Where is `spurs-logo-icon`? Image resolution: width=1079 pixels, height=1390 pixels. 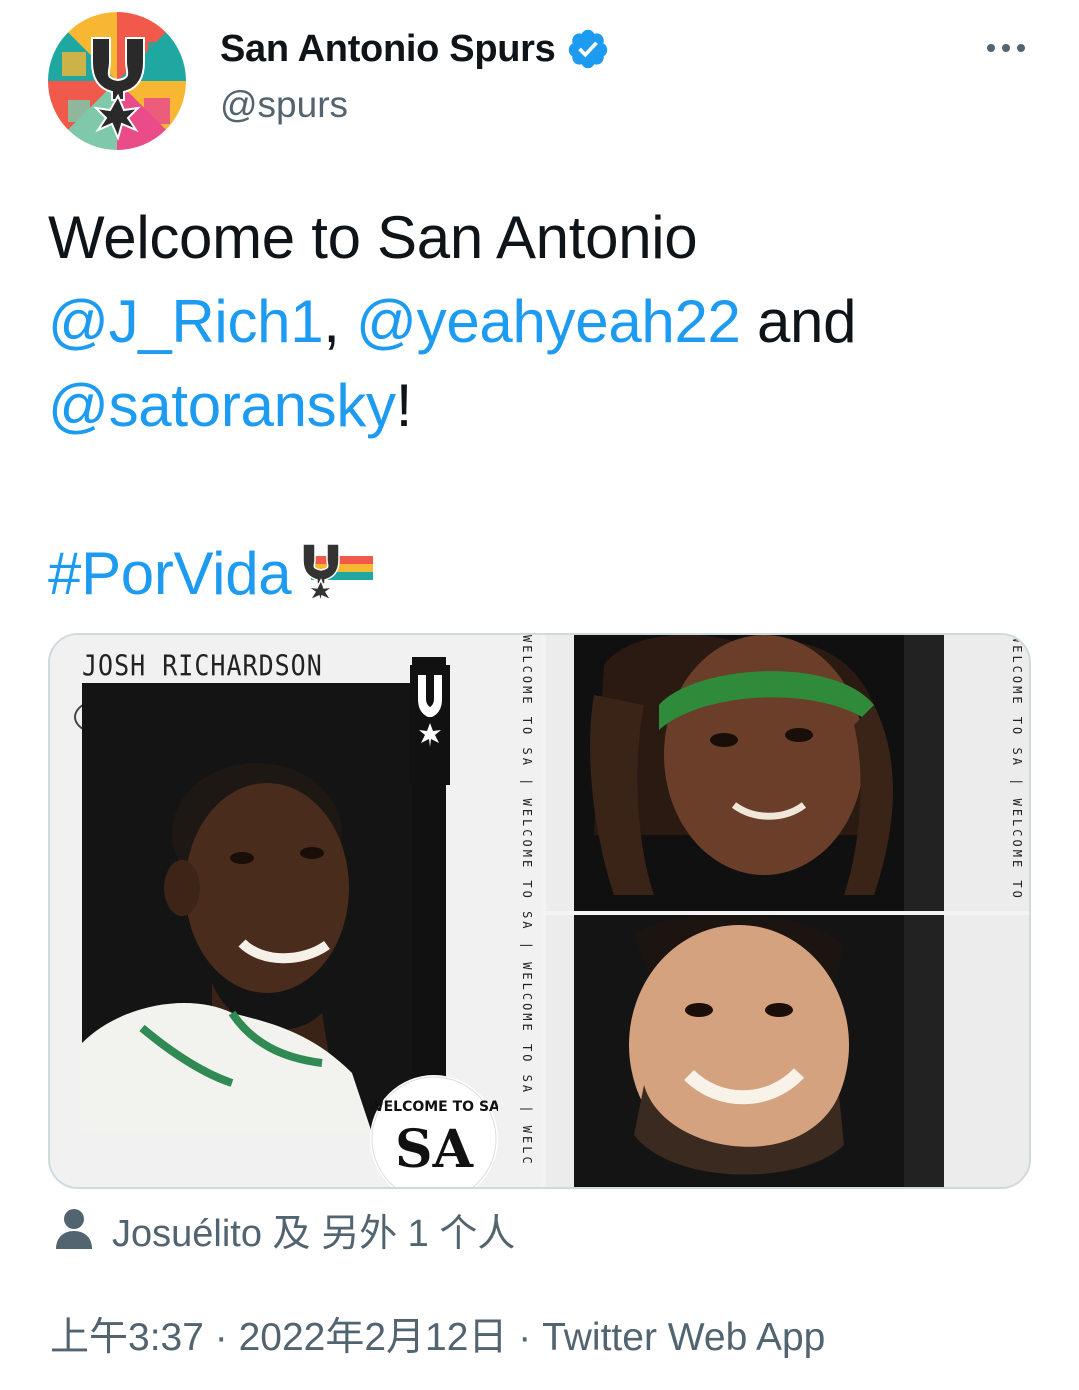 spurs-logo-icon is located at coordinates (118, 89).